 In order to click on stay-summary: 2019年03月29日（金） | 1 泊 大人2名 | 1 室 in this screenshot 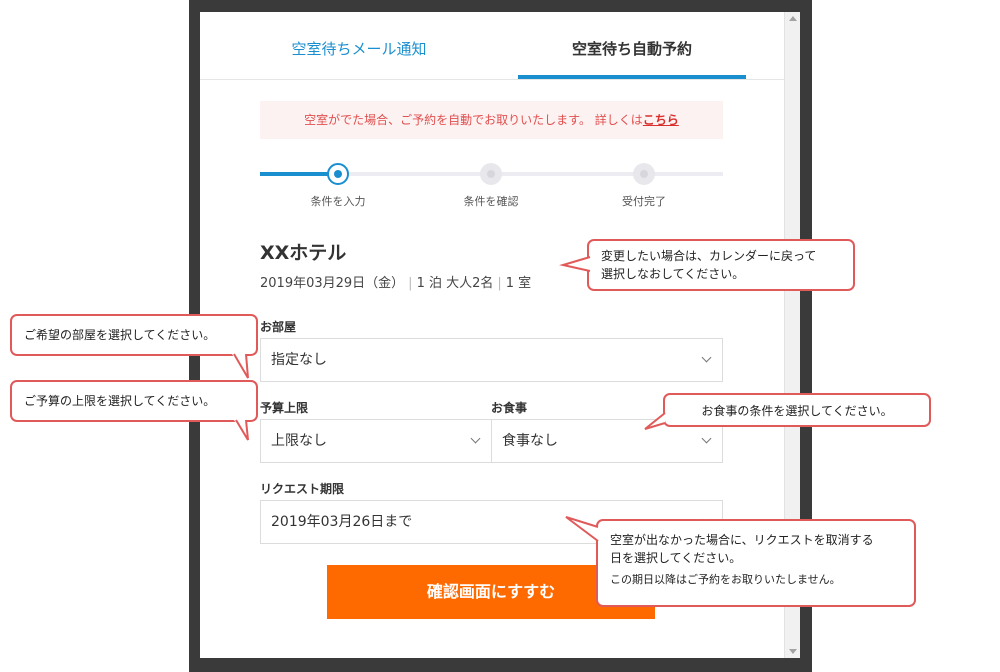, I will do `click(395, 281)`.